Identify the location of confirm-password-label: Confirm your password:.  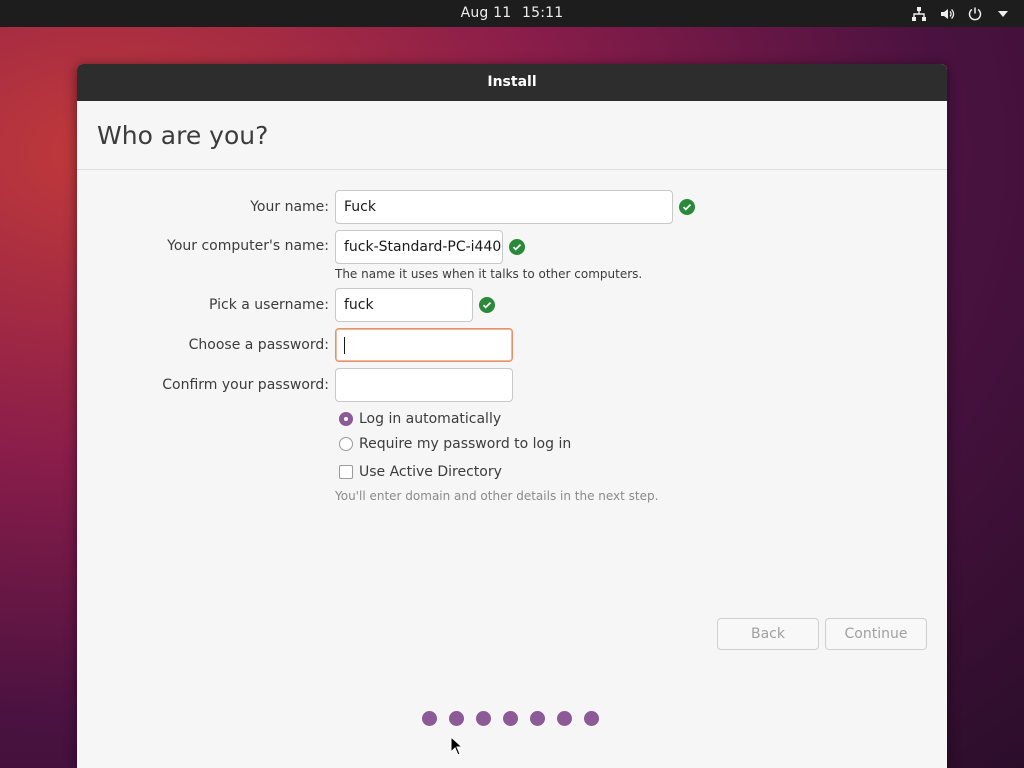
(245, 385).